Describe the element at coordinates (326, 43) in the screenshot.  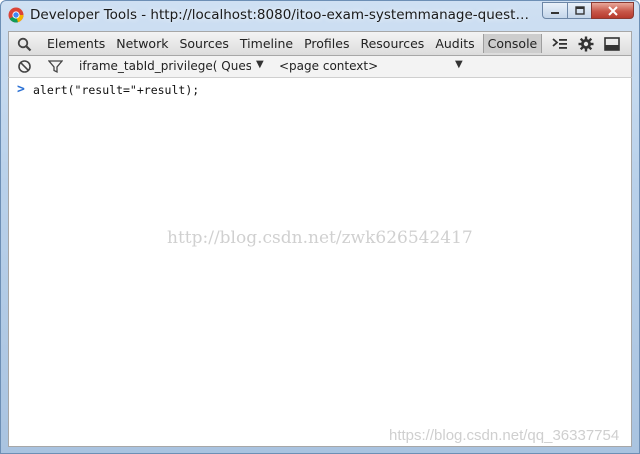
I see `tab-profiles: Profiles` at that location.